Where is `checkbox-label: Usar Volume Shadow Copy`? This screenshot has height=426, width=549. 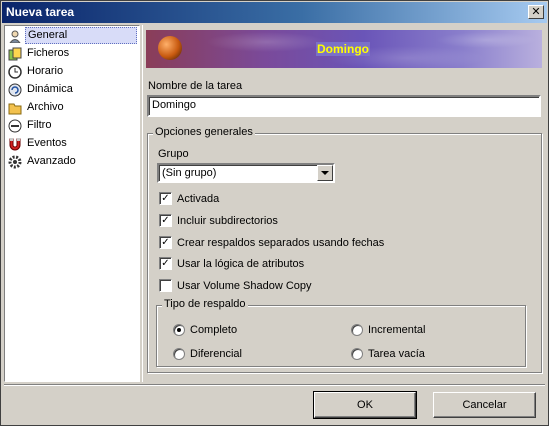
checkbox-label: Usar Volume Shadow Copy is located at coordinates (244, 285).